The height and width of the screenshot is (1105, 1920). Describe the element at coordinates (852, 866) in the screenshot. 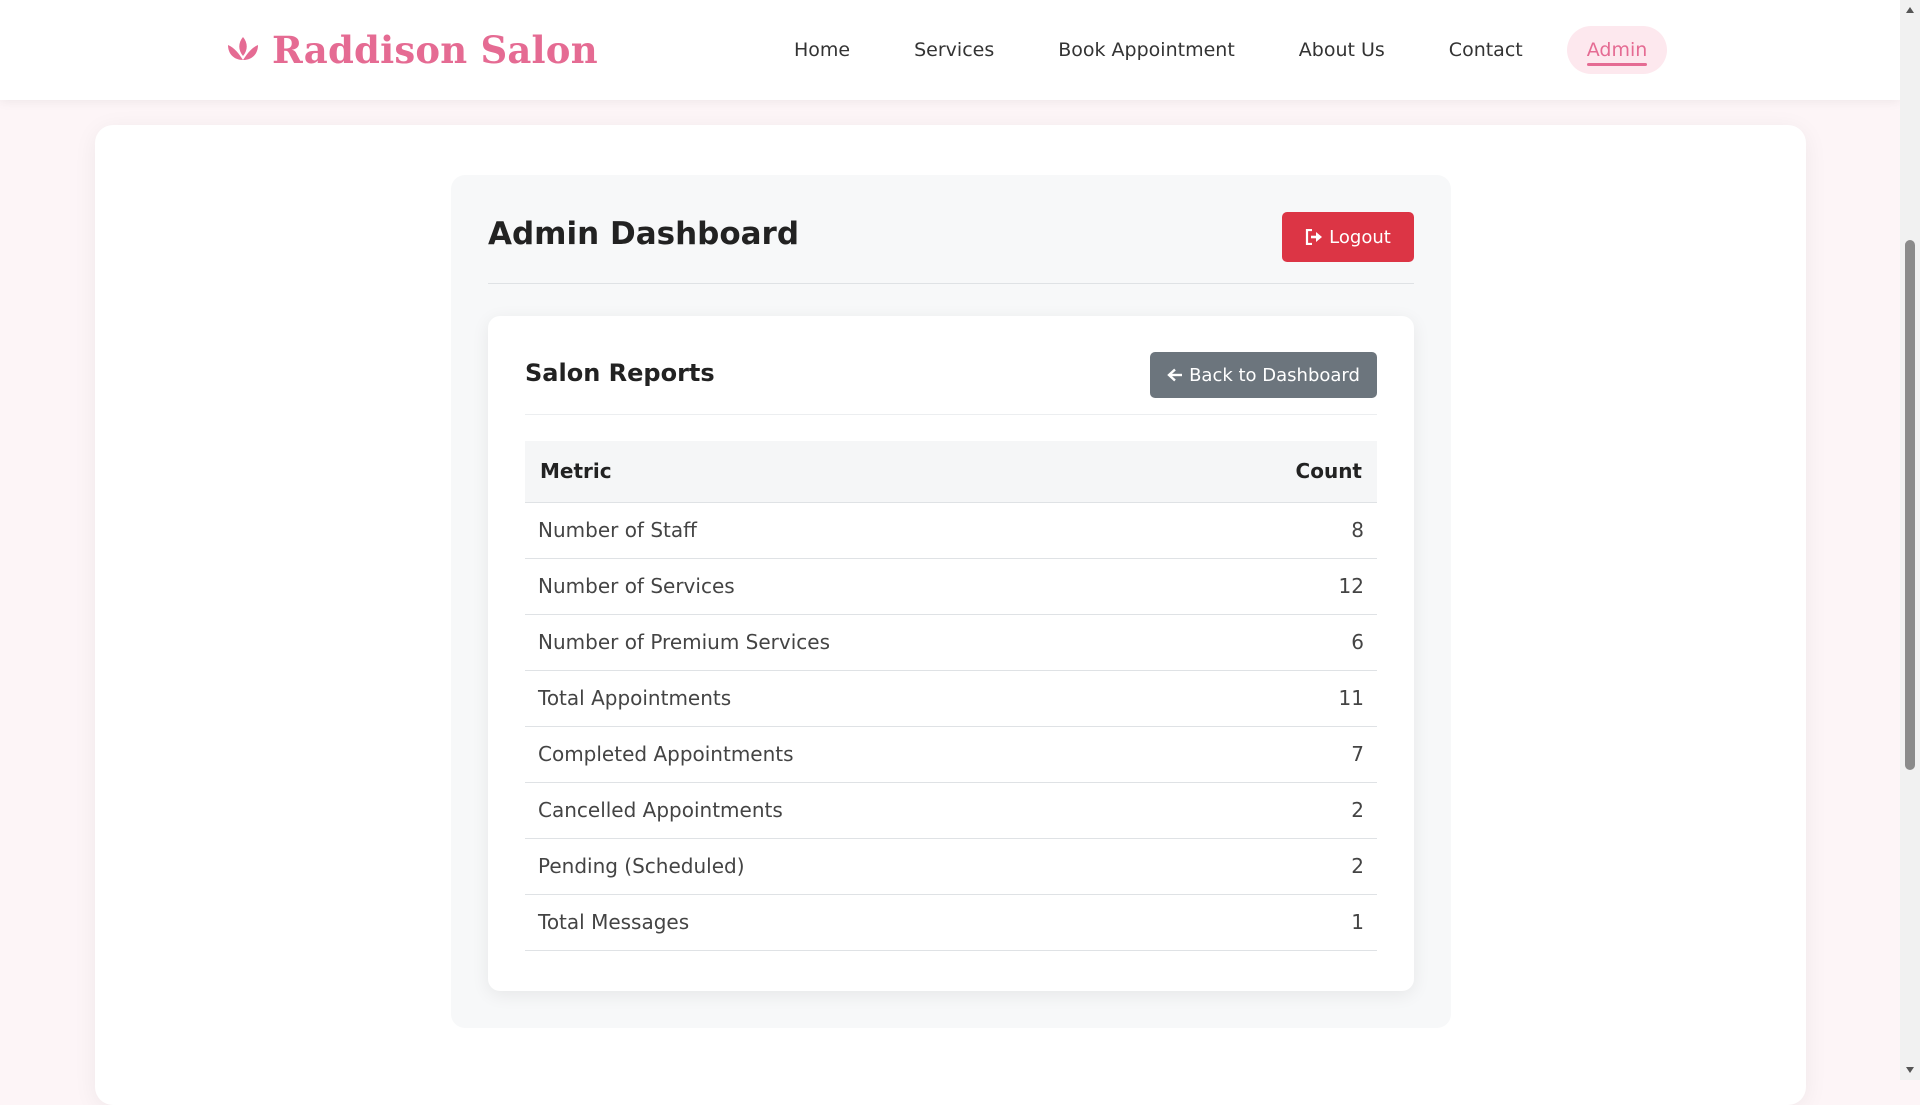

I see `metric-cell: Pending (Scheduled)` at that location.